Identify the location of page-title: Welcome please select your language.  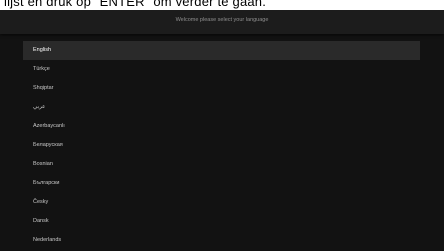
(222, 20).